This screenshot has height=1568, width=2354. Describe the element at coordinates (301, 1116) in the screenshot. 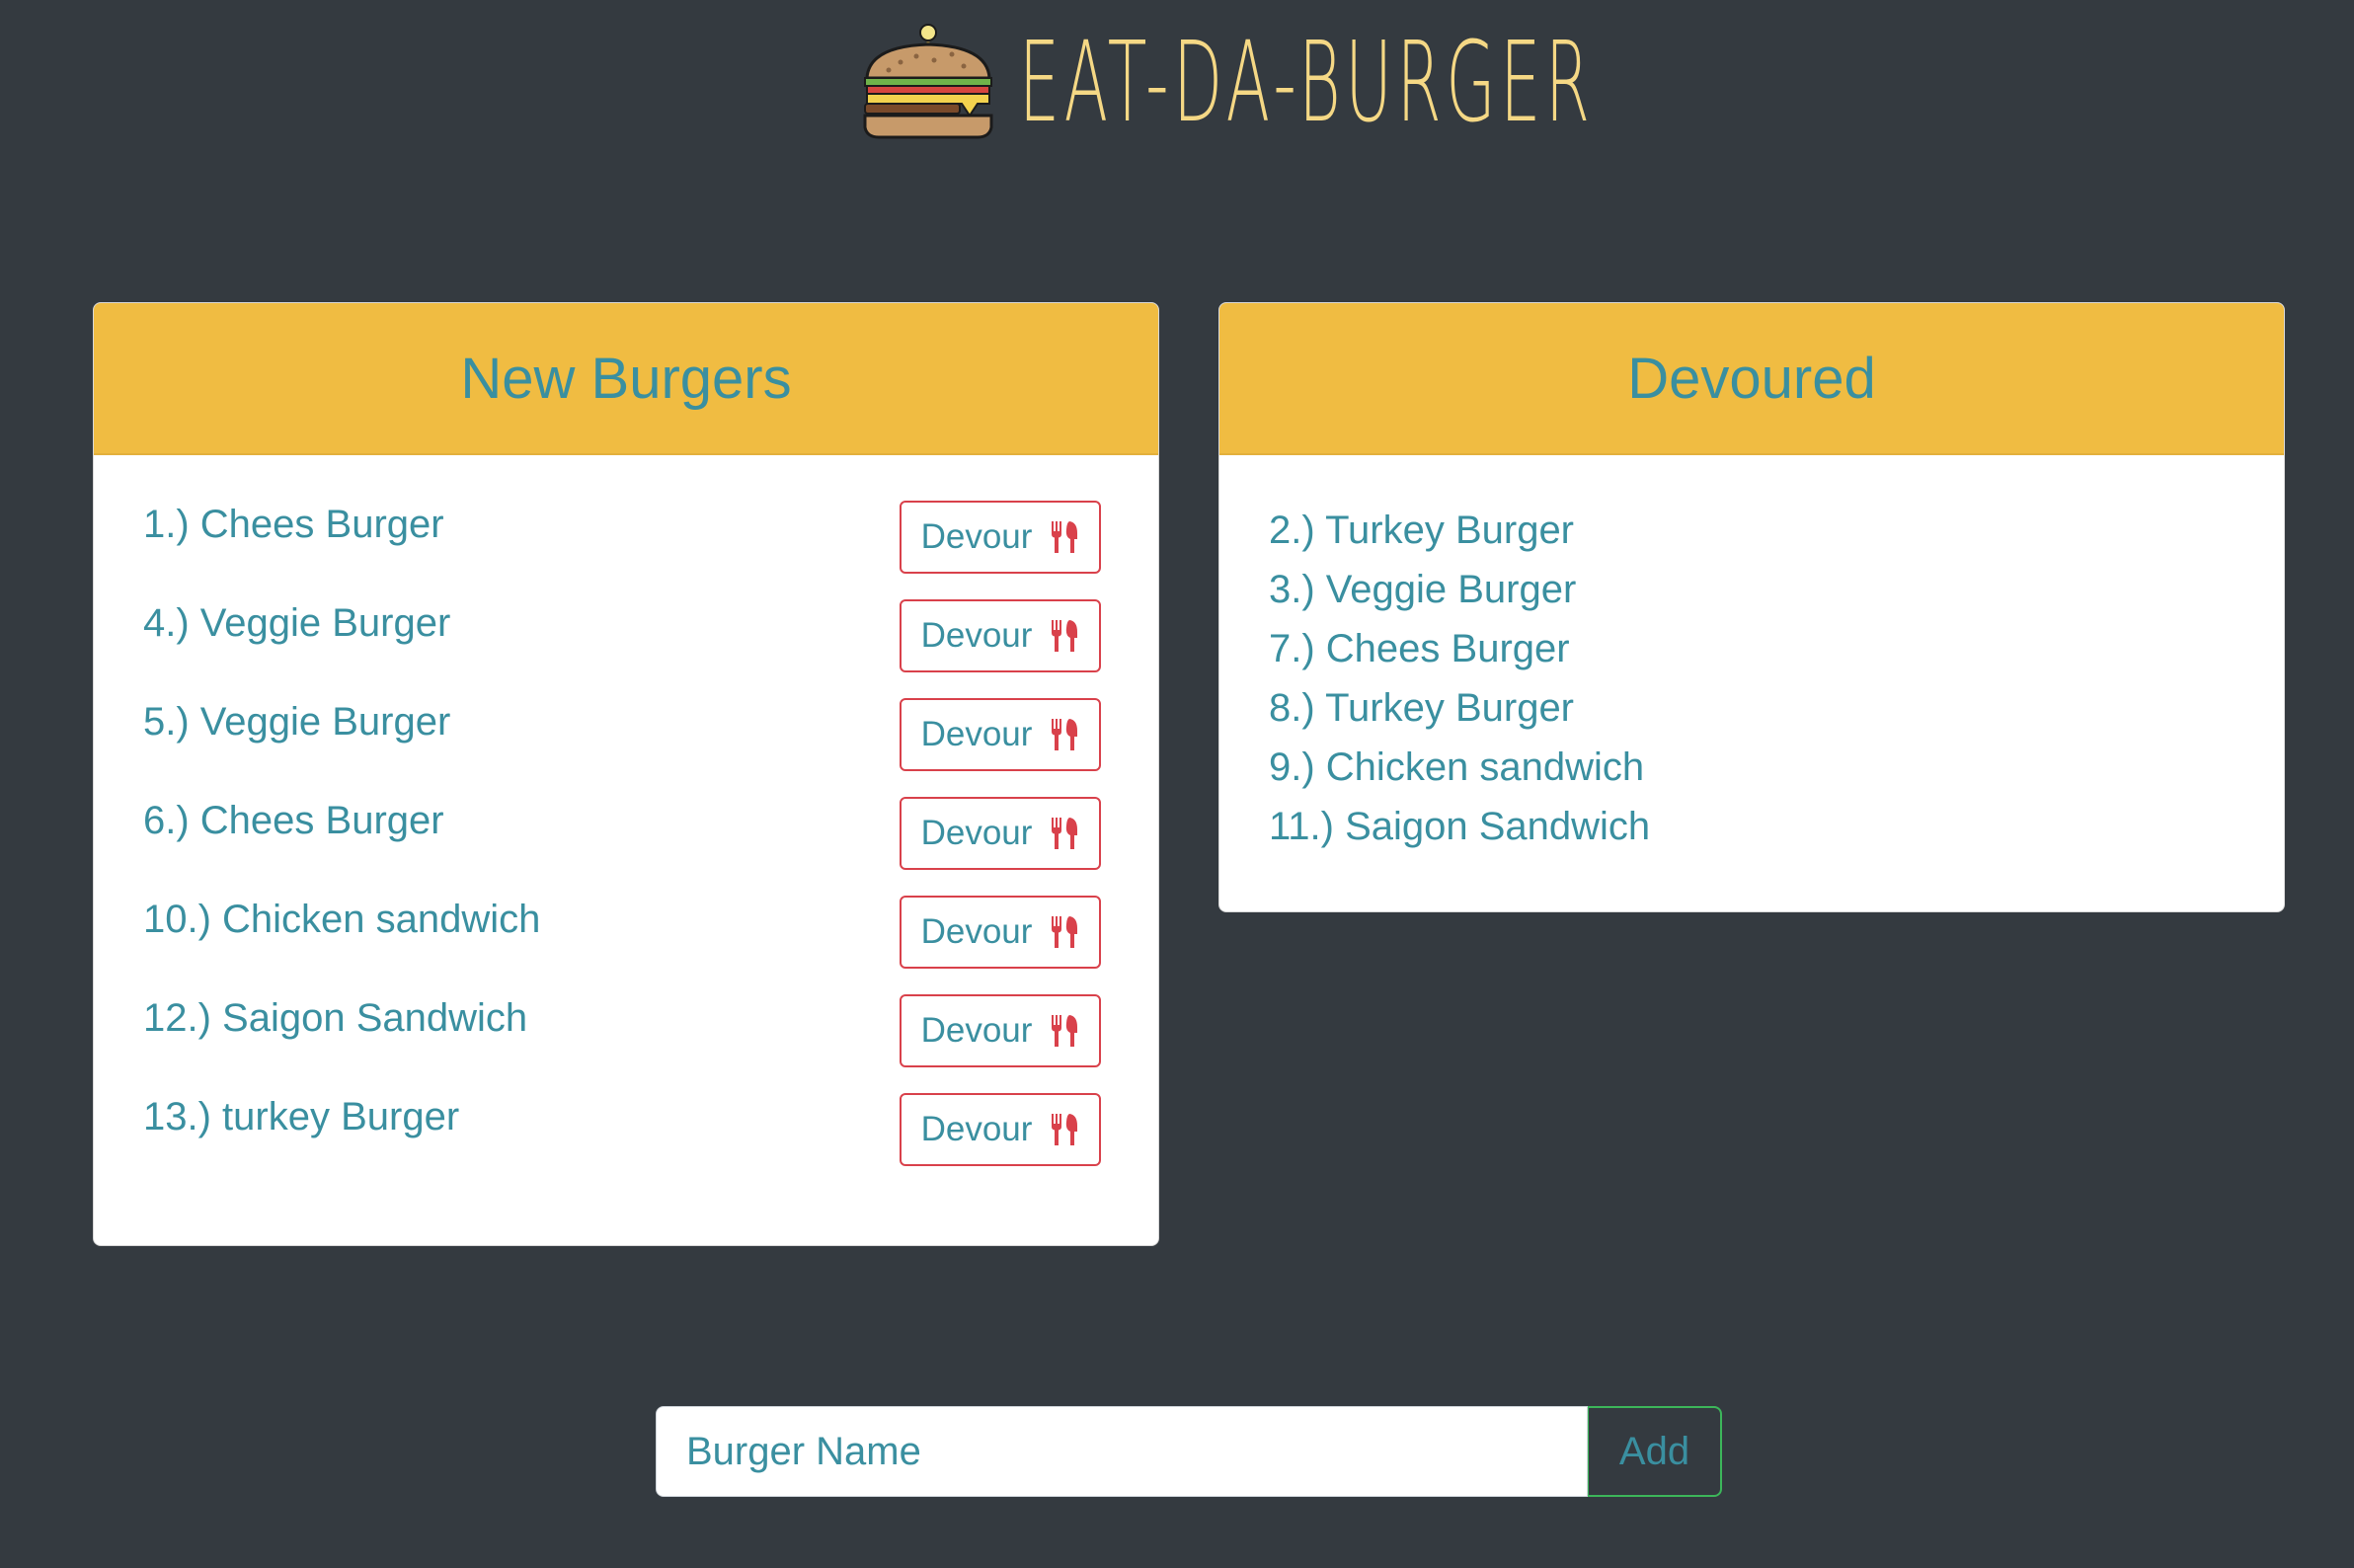

I see `burger-name: 13.) turkey Burger` at that location.